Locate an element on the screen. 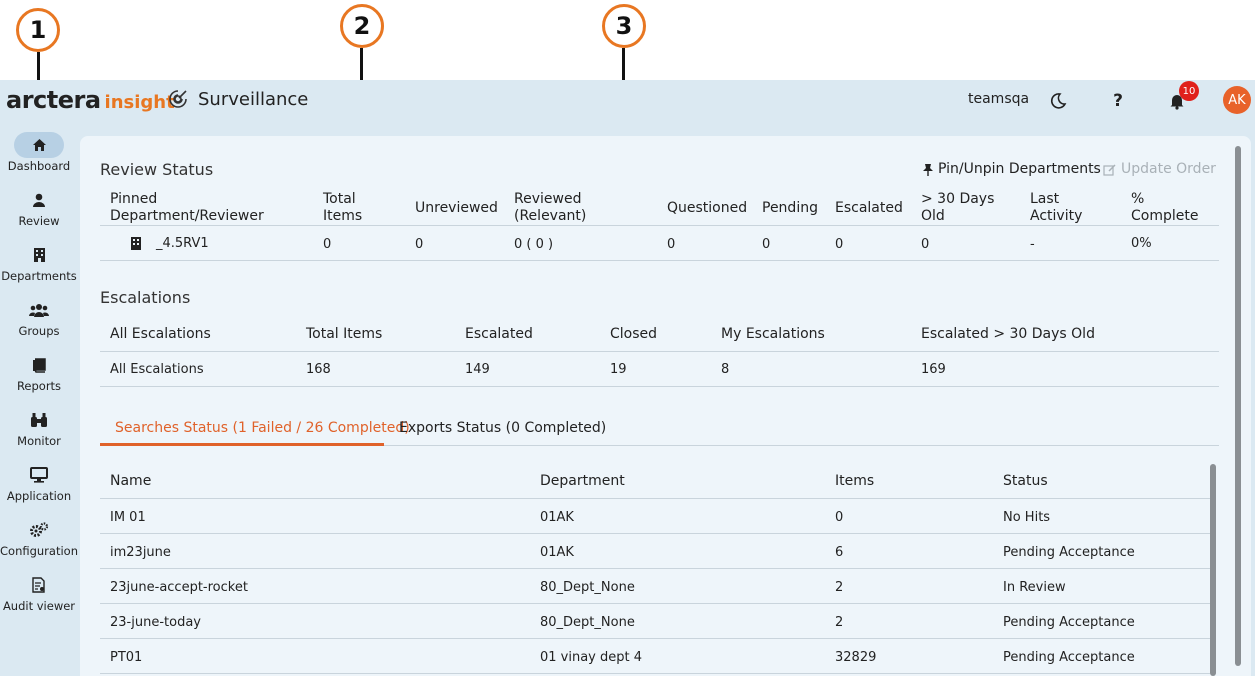 Image resolution: width=1255 pixels, height=676 pixels. pin-unpin-button: Pin/Unpin Departments is located at coordinates (1011, 169).